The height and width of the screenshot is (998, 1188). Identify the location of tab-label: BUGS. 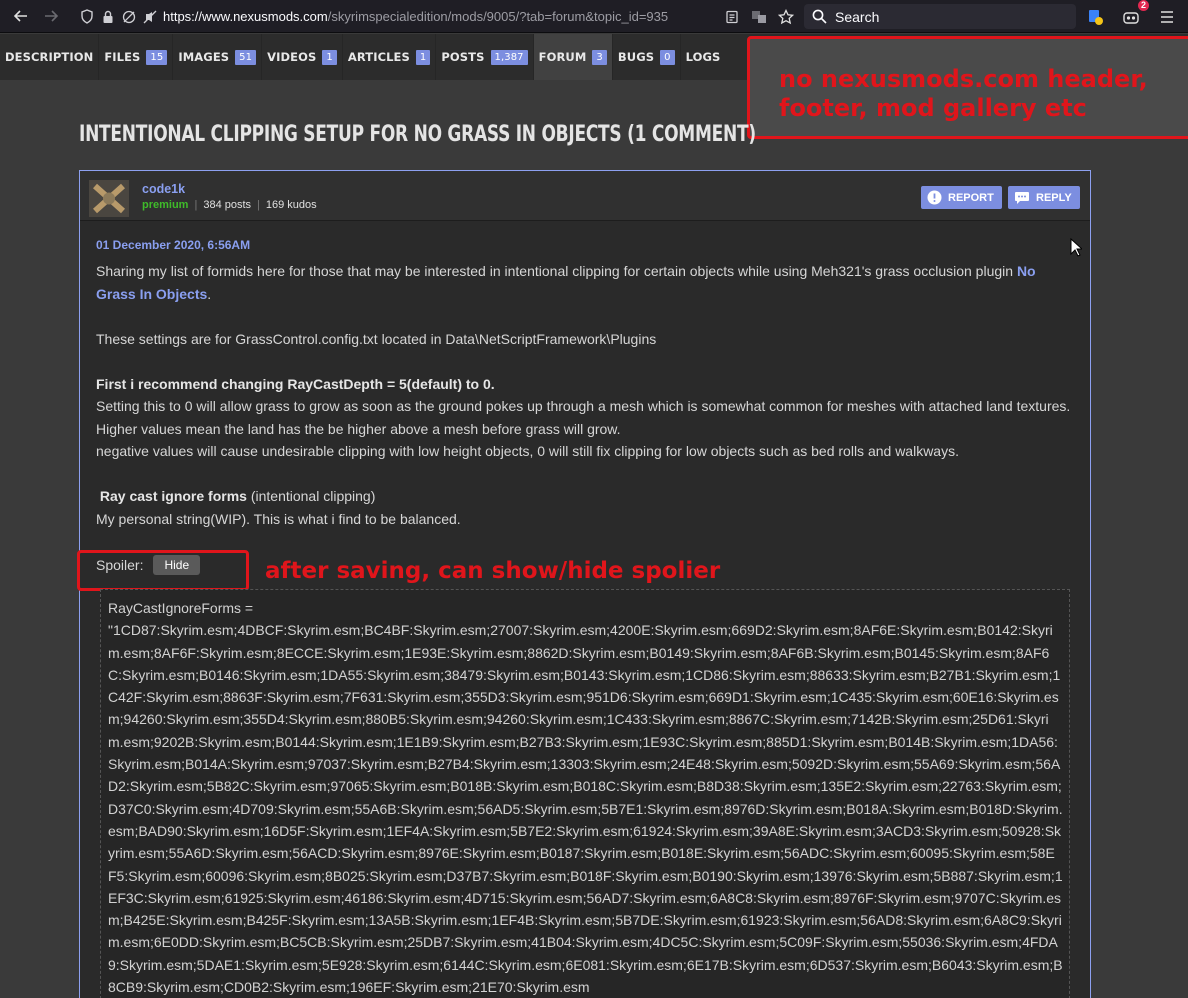
(636, 57).